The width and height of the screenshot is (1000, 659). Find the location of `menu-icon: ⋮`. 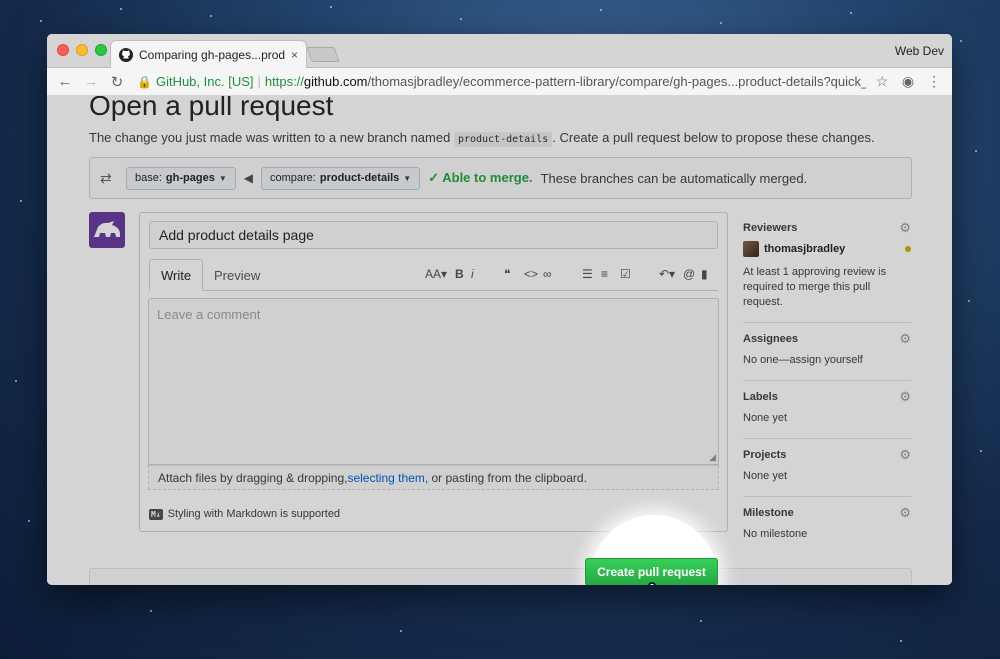

menu-icon: ⋮ is located at coordinates (934, 81).